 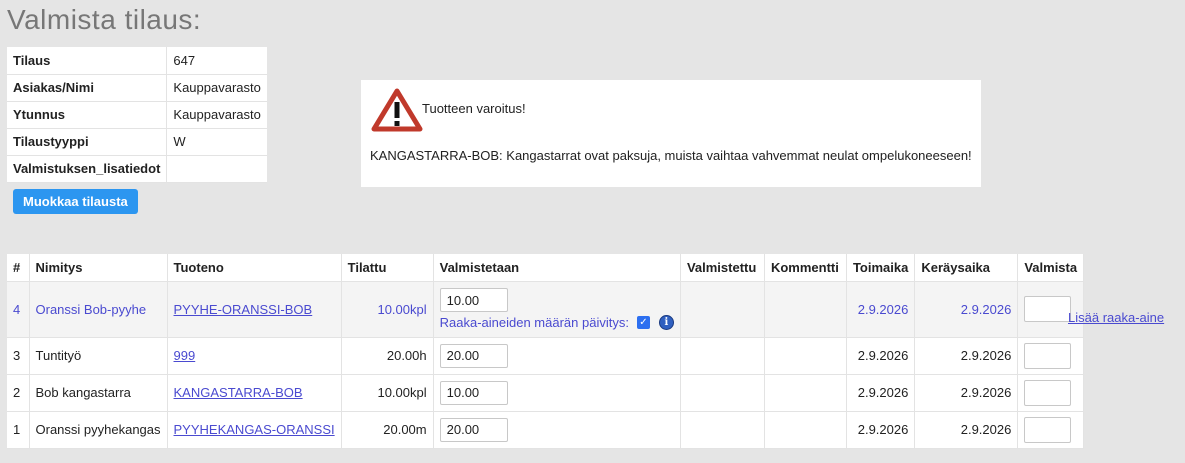 I want to click on info-row-order: Tilaus 647, so click(x=137, y=61).